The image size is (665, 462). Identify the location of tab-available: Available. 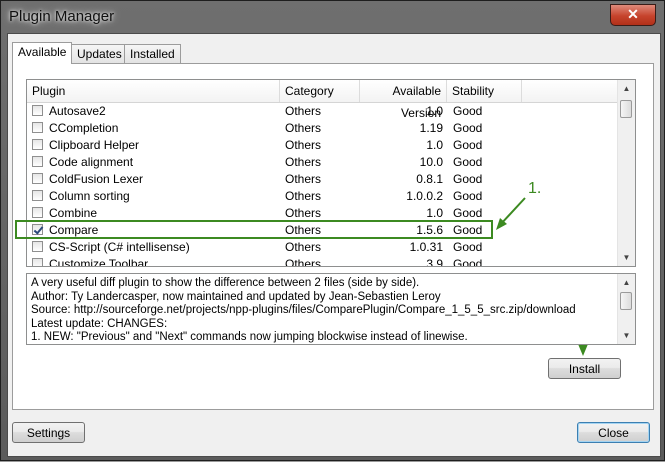
(42, 53).